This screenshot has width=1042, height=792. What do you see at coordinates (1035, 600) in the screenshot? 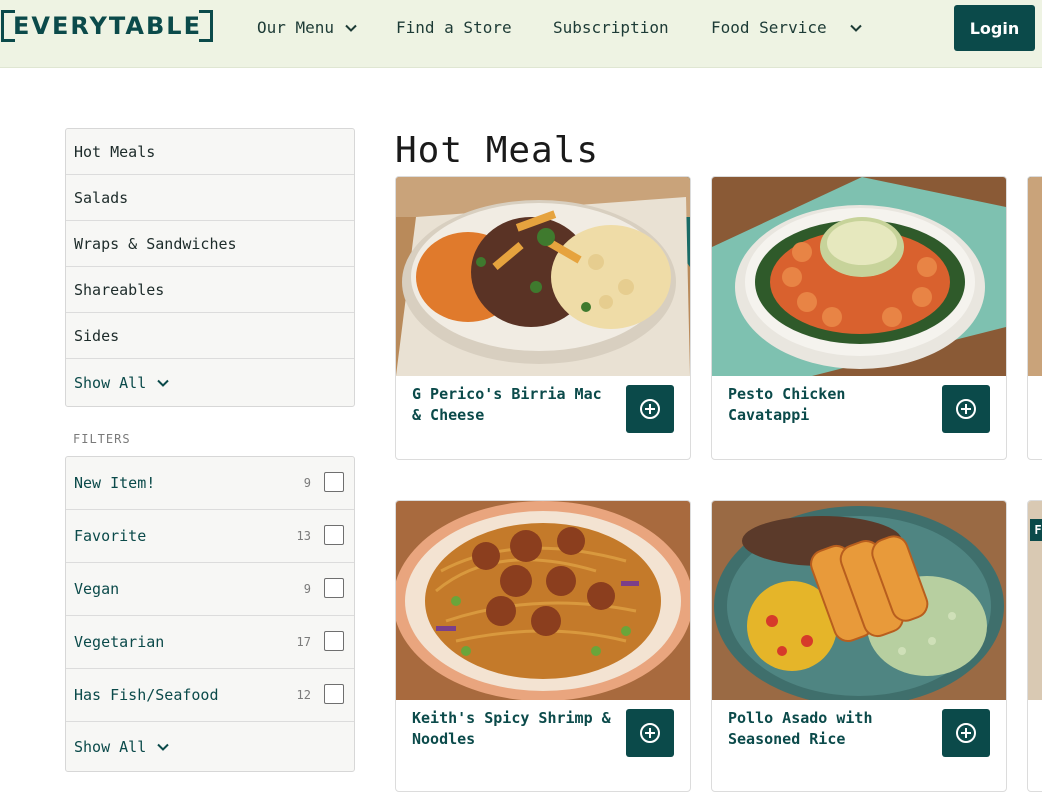
I see `product-image-partial: F` at bounding box center [1035, 600].